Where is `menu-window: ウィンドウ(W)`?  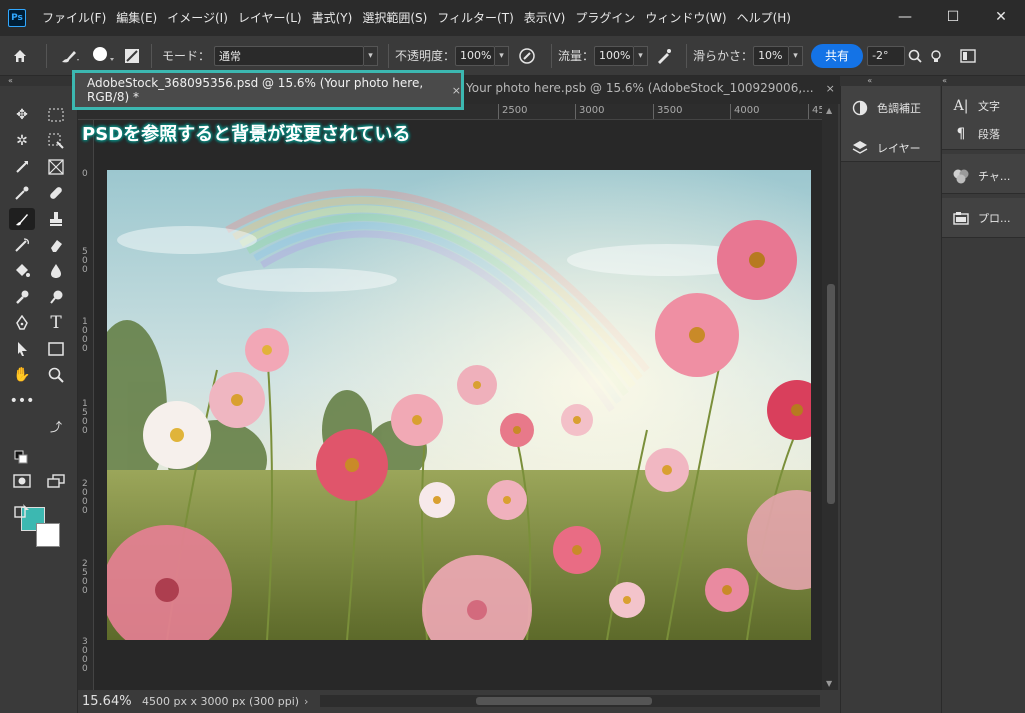
menu-window: ウィンドウ(W) is located at coordinates (685, 18).